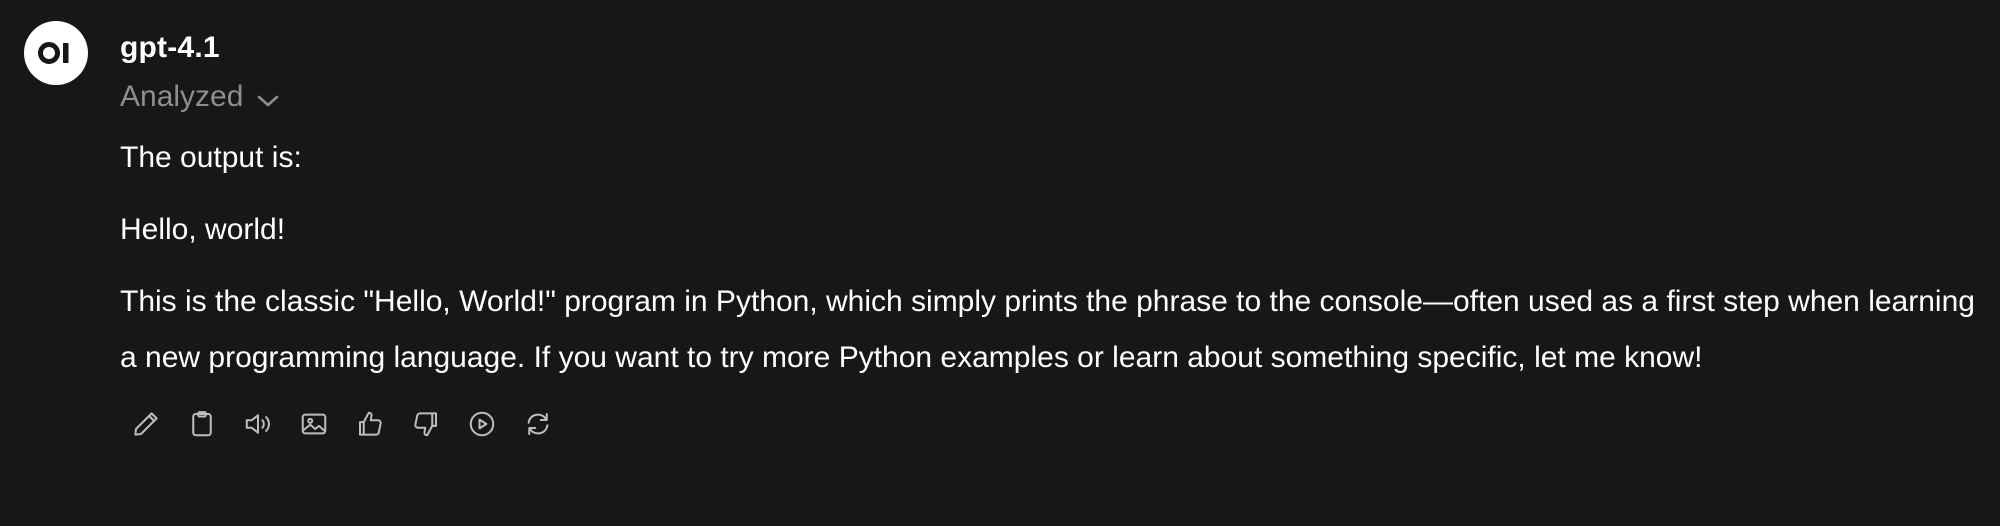  I want to click on response-paragraph: Hello, world!, so click(203, 229).